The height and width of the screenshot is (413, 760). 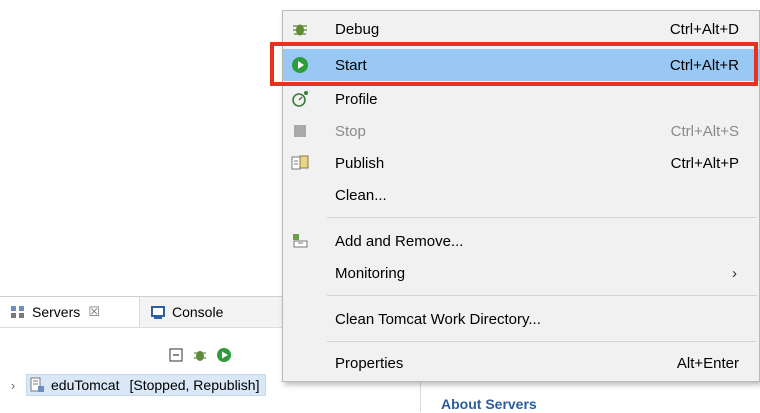 I want to click on tab-servers-label: Servers, so click(x=56, y=312).